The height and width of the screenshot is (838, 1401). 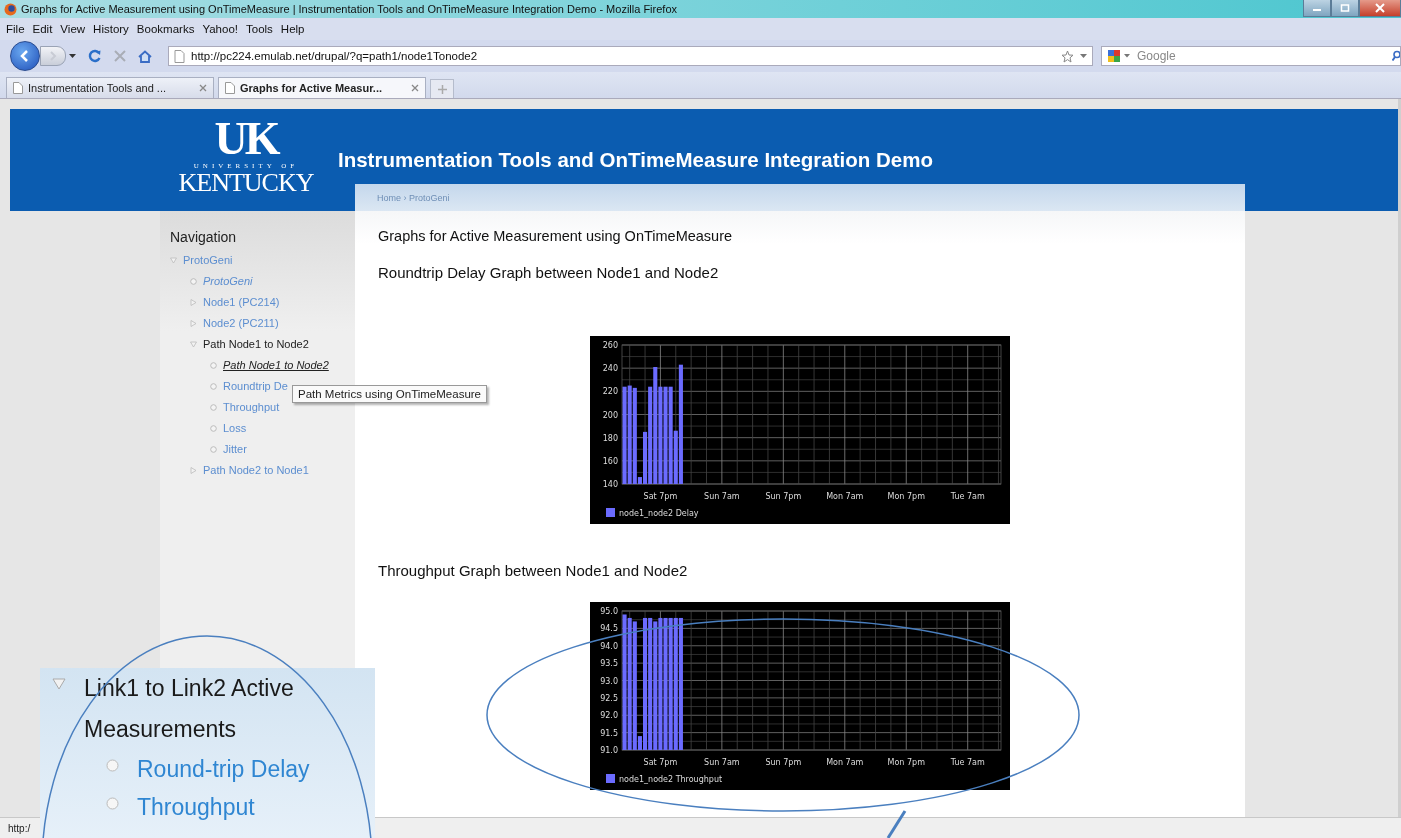 What do you see at coordinates (292, 29) in the screenshot?
I see `menu-item: Help` at bounding box center [292, 29].